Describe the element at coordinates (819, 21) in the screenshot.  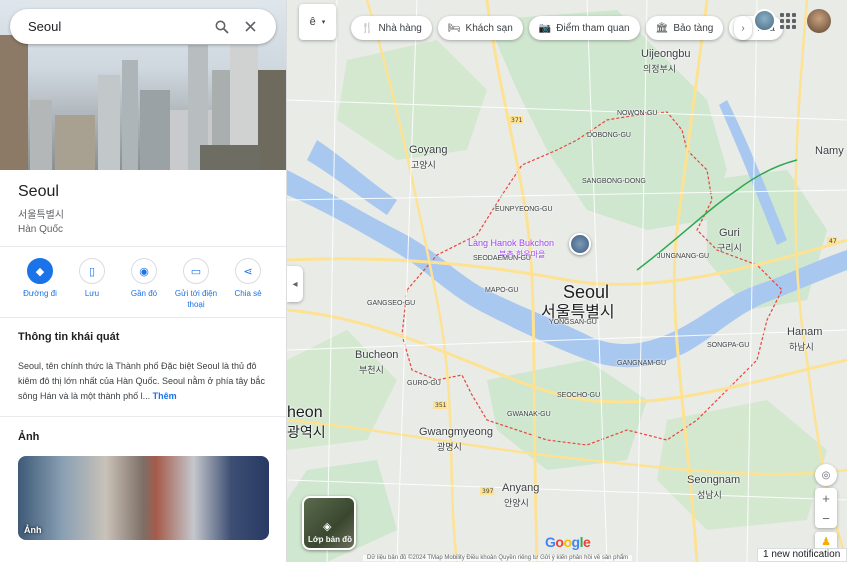
I see `account-avatar` at that location.